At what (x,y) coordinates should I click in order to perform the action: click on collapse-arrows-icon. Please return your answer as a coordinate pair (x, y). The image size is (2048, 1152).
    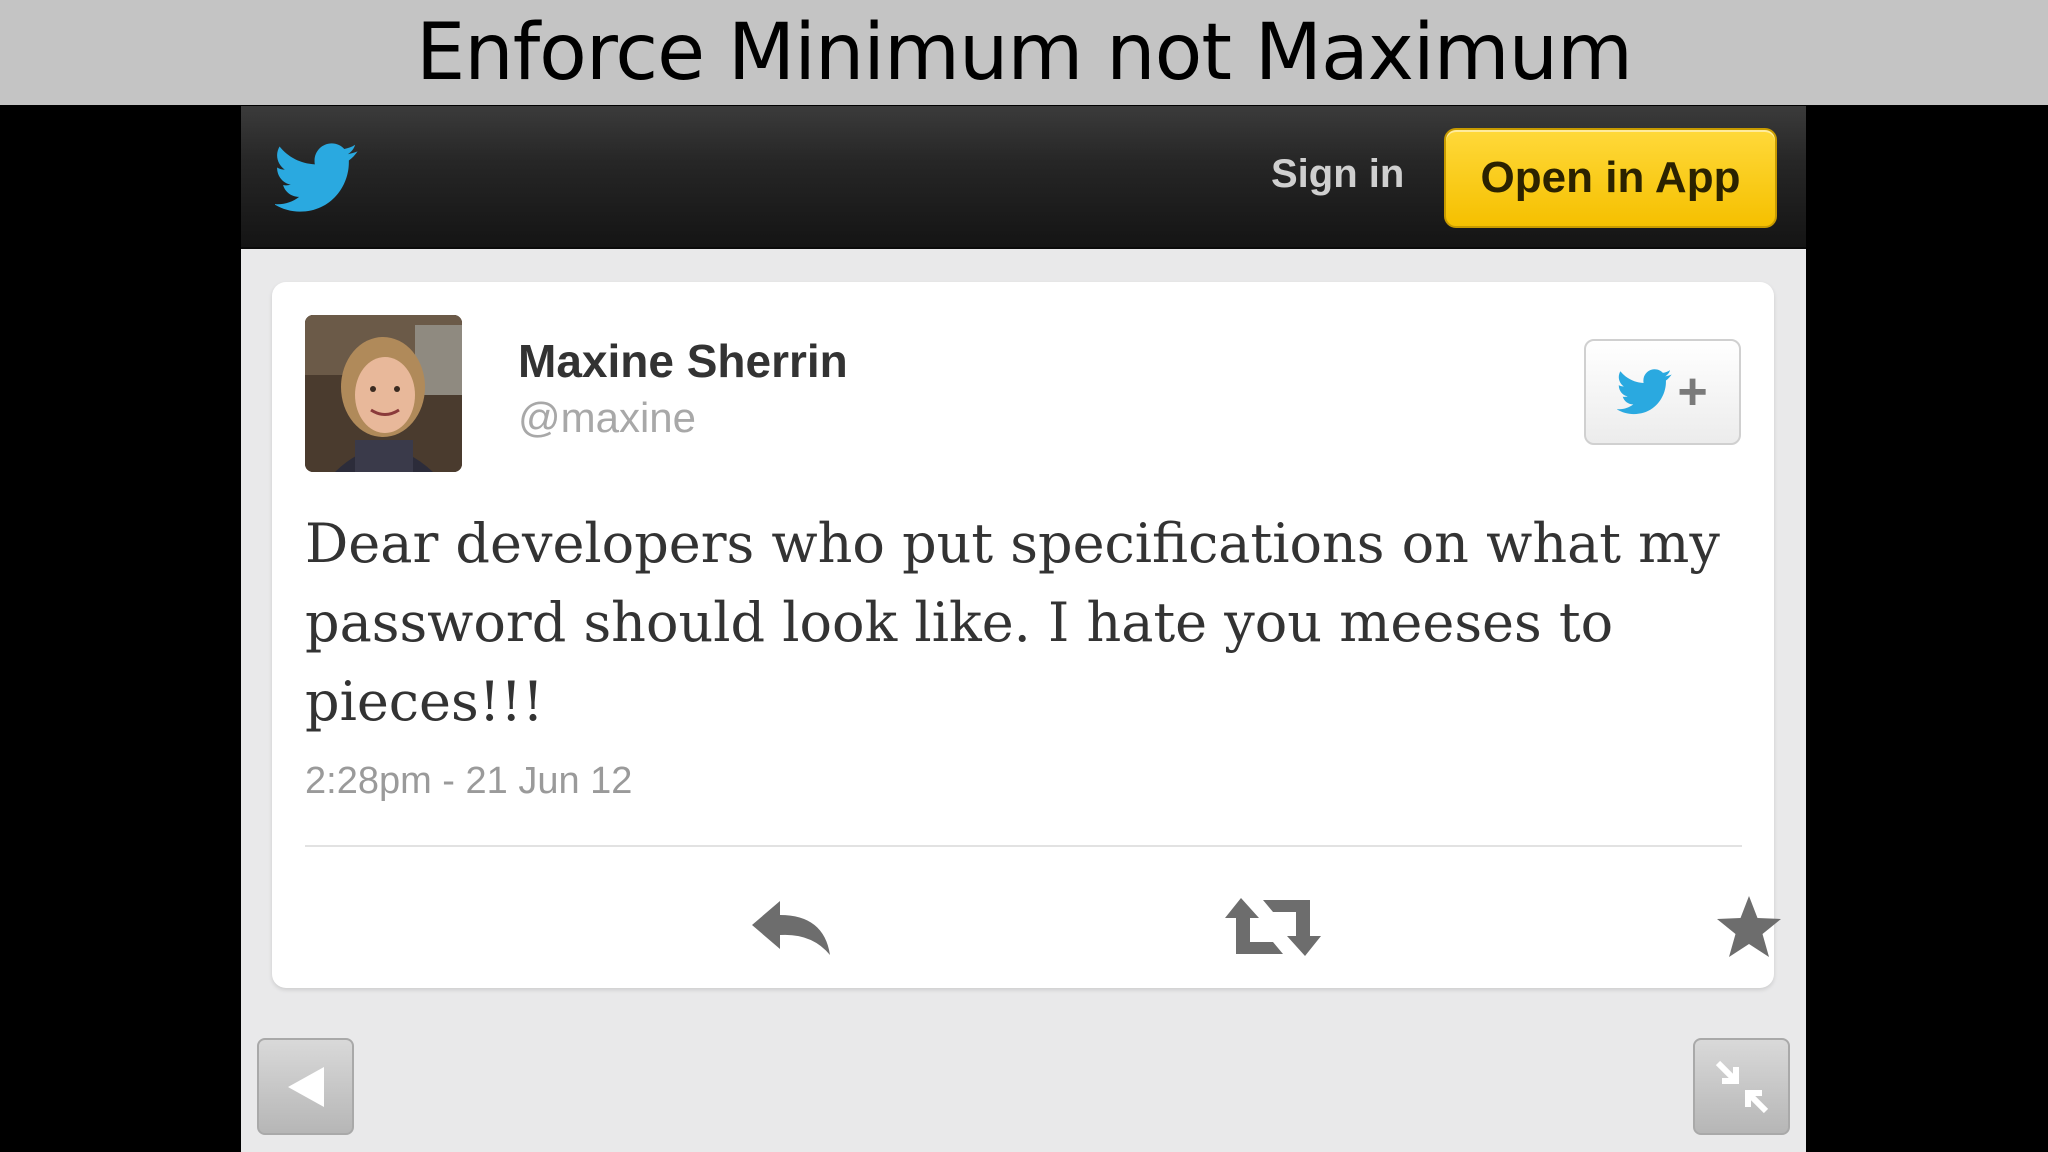
    Looking at the image, I should click on (1741, 1086).